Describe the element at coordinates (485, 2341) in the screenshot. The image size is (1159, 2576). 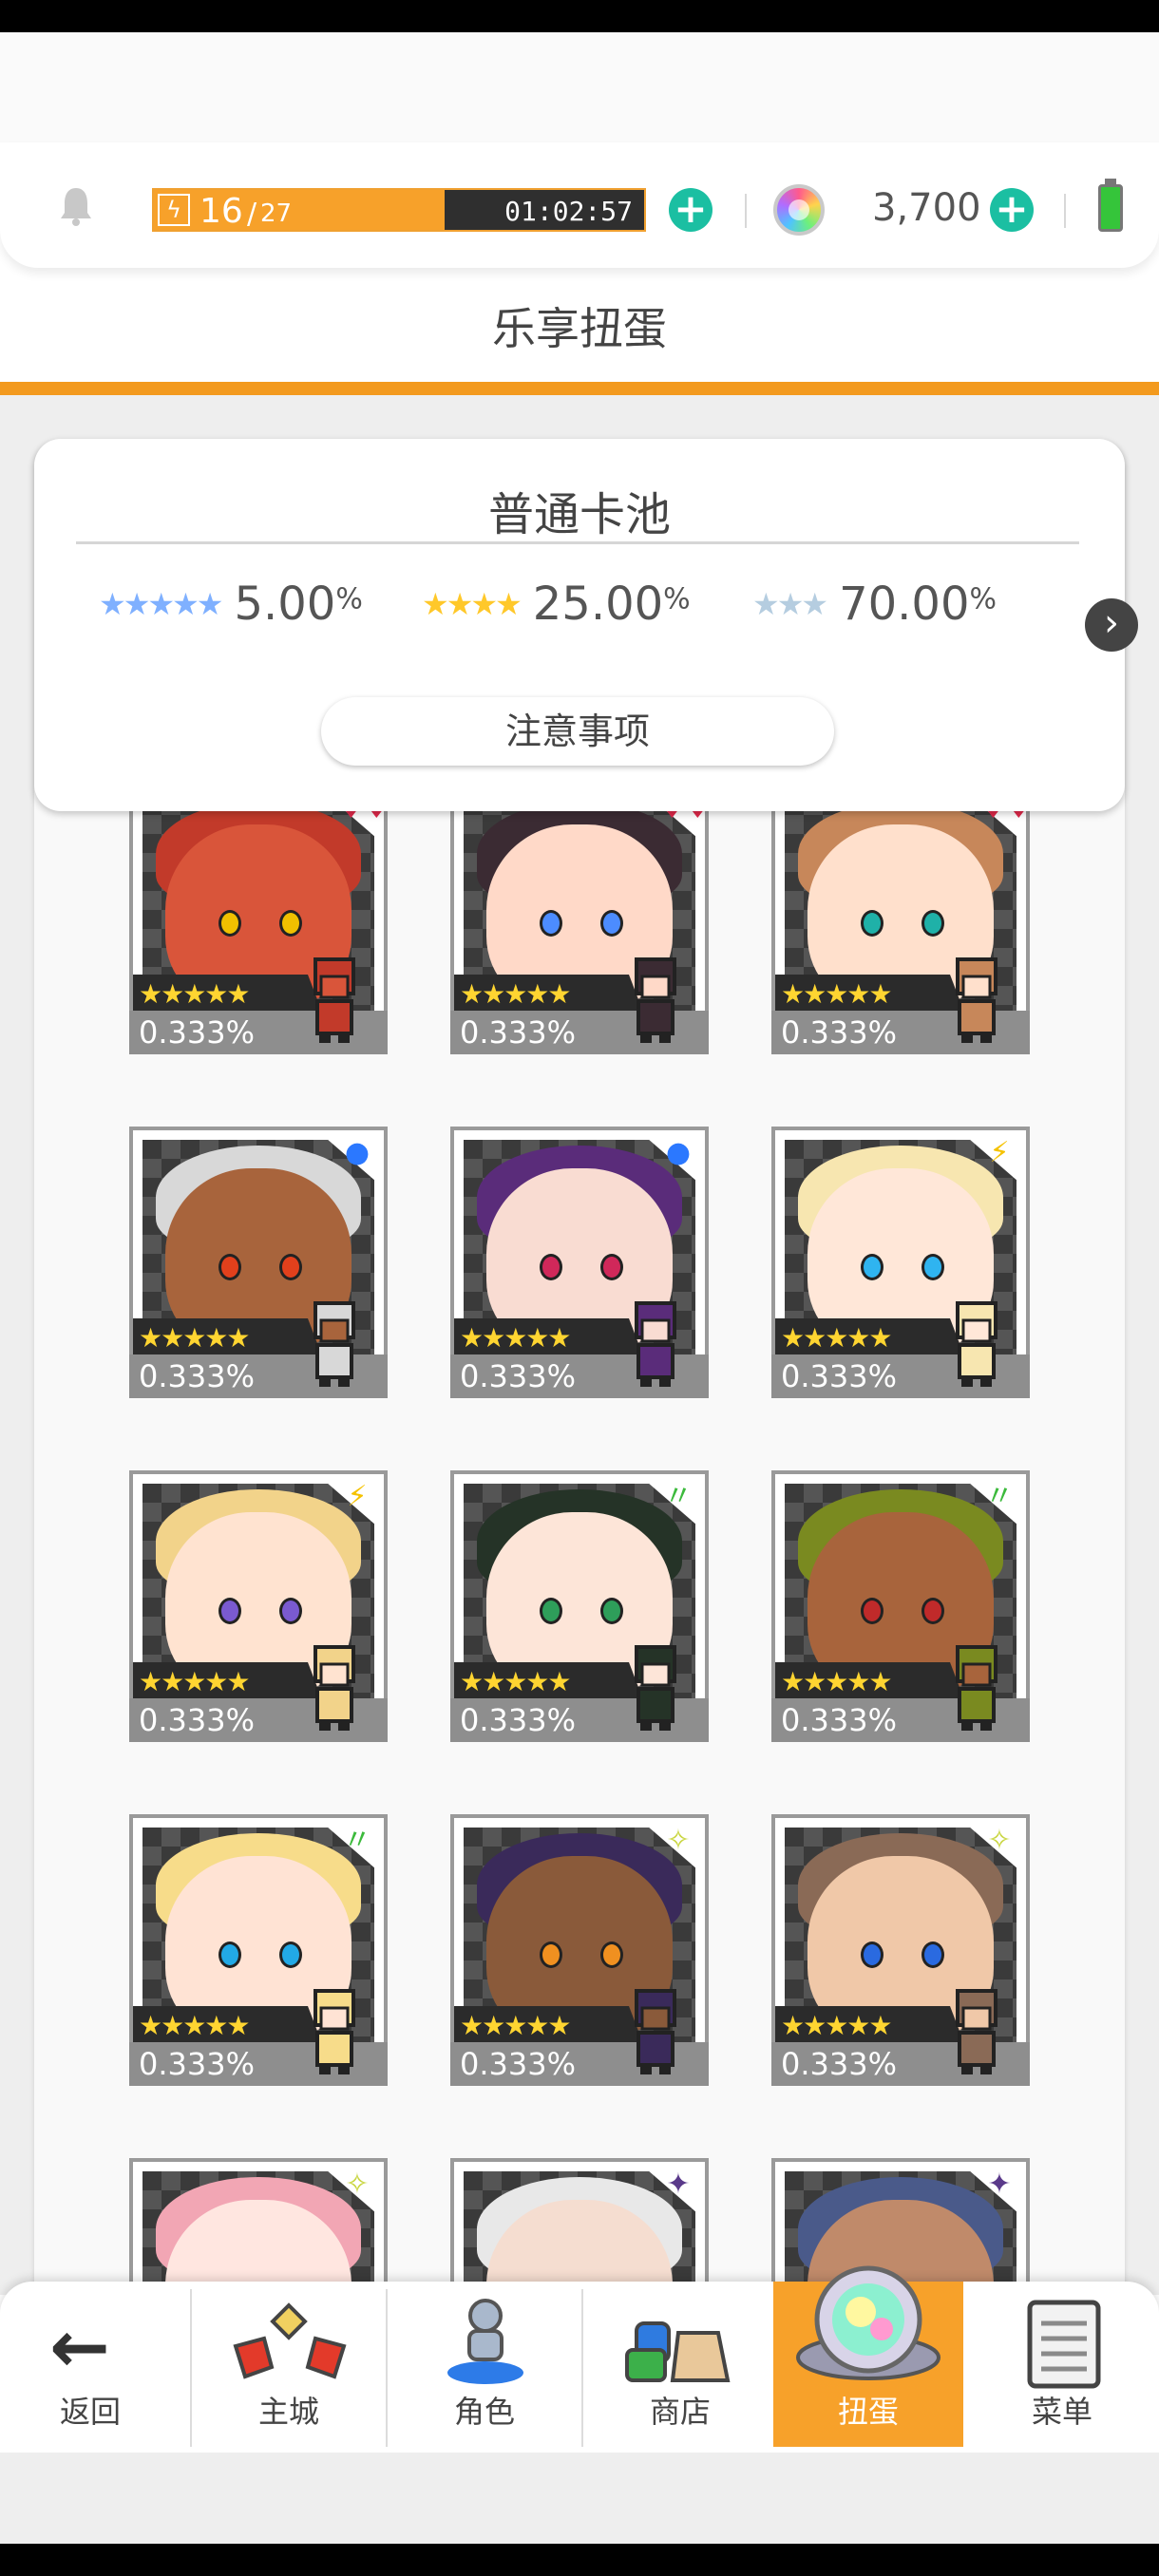
I see `character-icon` at that location.